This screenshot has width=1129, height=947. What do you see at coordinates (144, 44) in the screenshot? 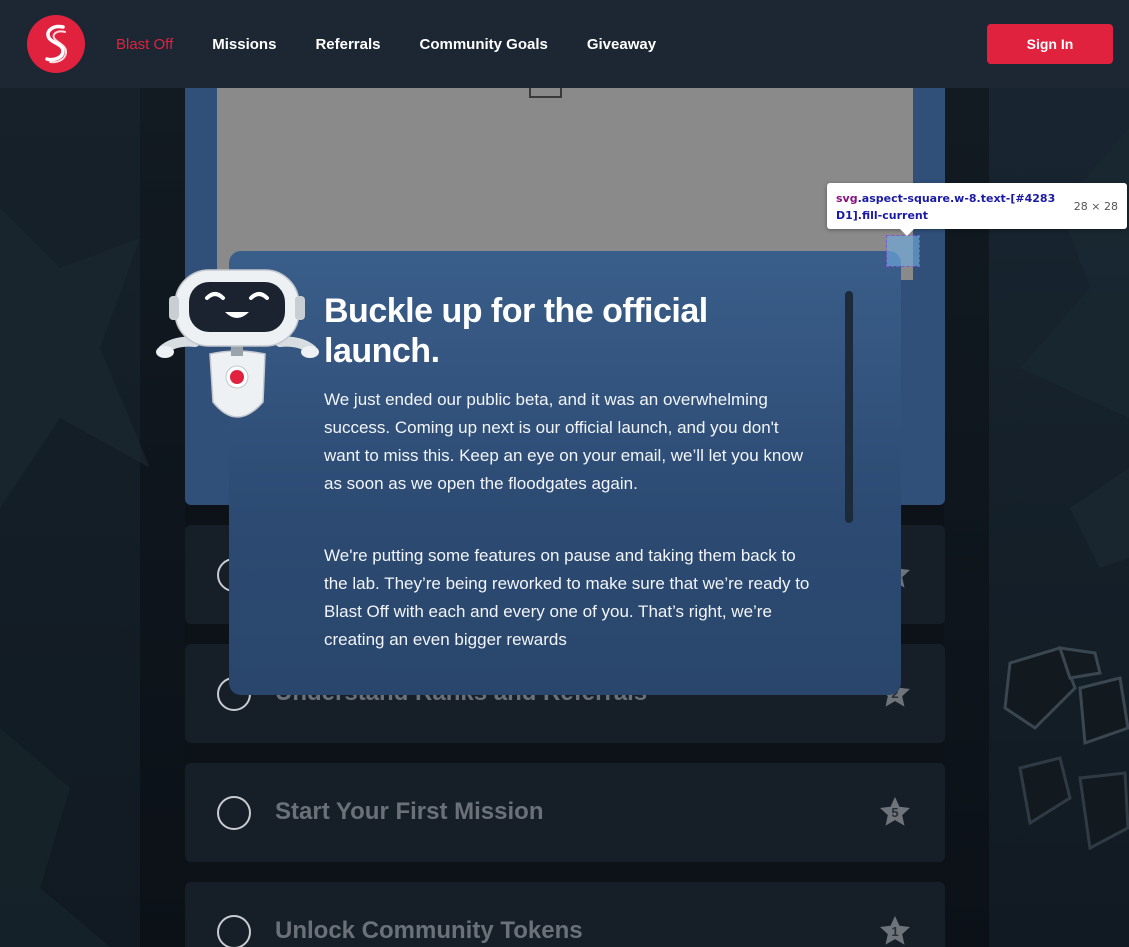
I see `nav-item-blast-off: Blast Off` at bounding box center [144, 44].